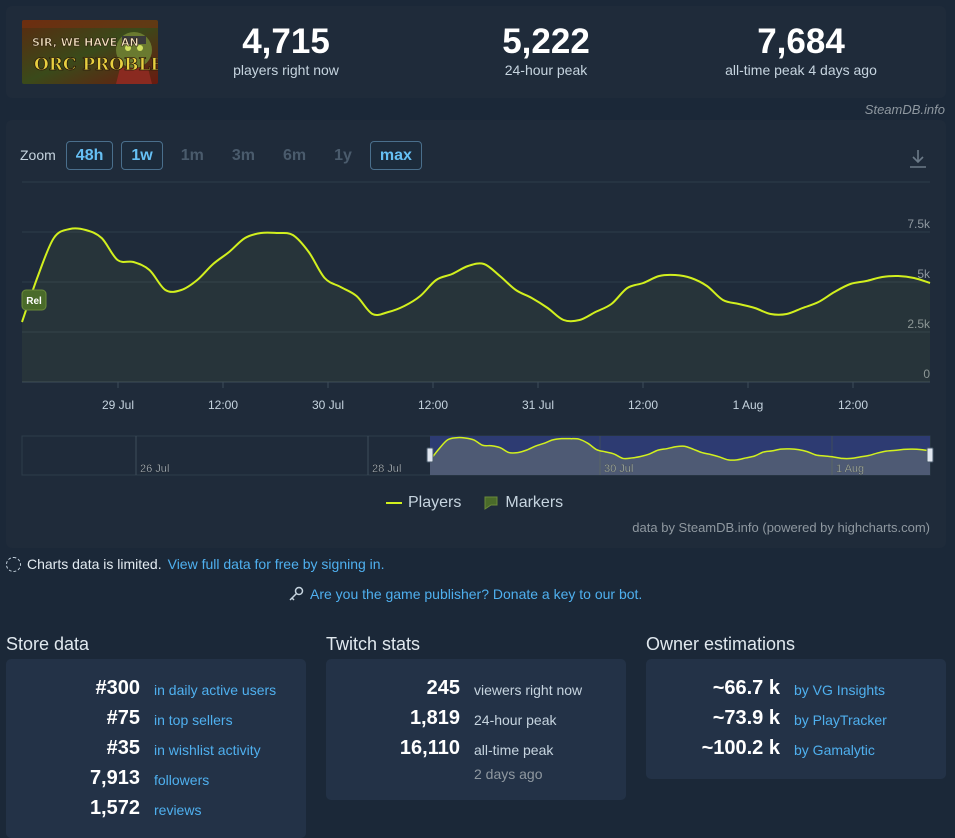 Image resolution: width=955 pixels, height=838 pixels. What do you see at coordinates (114, 778) in the screenshot?
I see `store-value: 7,913` at bounding box center [114, 778].